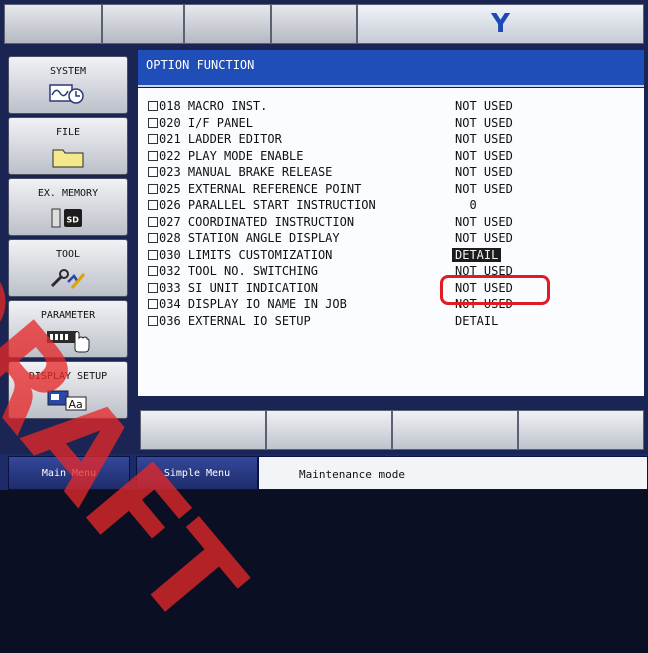 The height and width of the screenshot is (653, 648). Describe the element at coordinates (477, 254) in the screenshot. I see `option-value-selected: DETAIL` at that location.